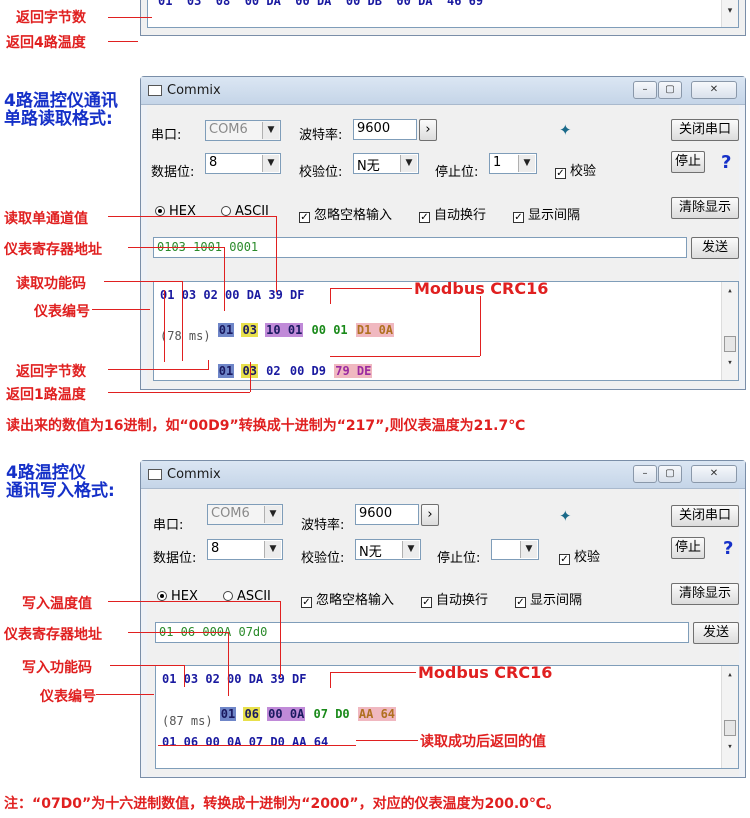  I want to click on ann-one-temp: 返回1路温度, so click(46, 395).